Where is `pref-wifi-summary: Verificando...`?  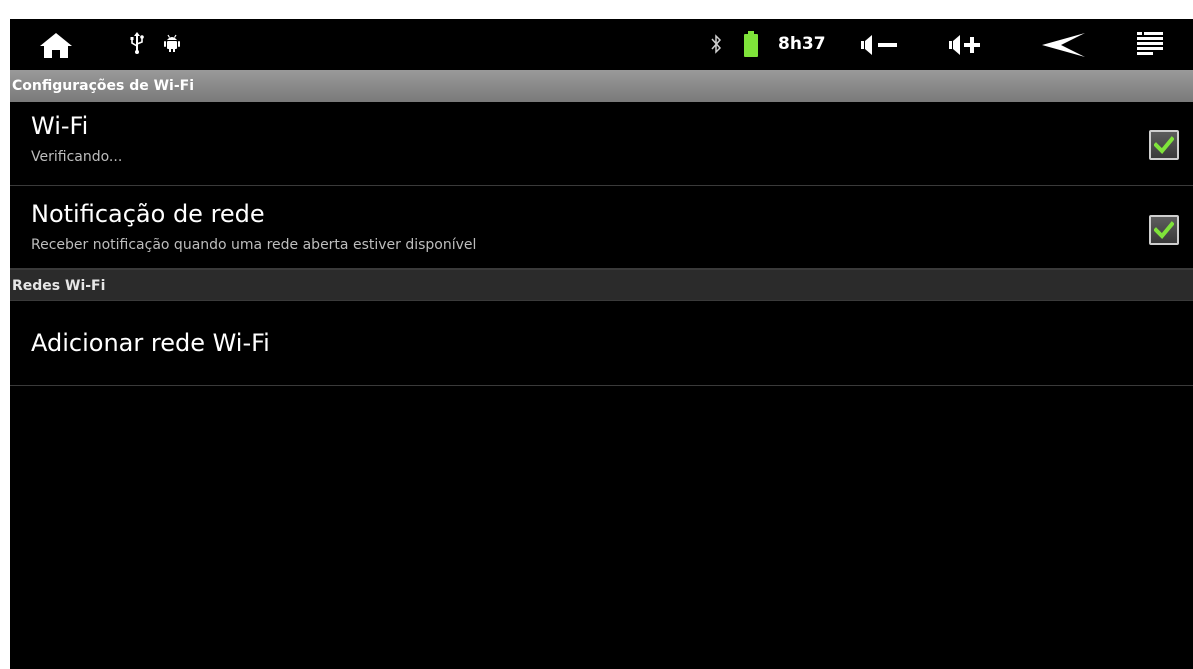 pref-wifi-summary: Verificando... is located at coordinates (77, 157).